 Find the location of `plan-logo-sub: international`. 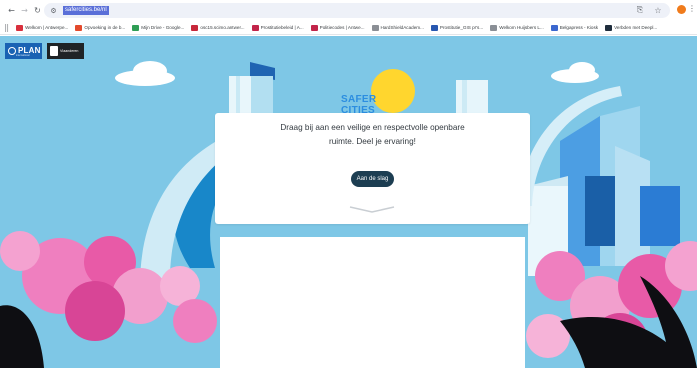

plan-logo-sub: international is located at coordinates (23, 55).